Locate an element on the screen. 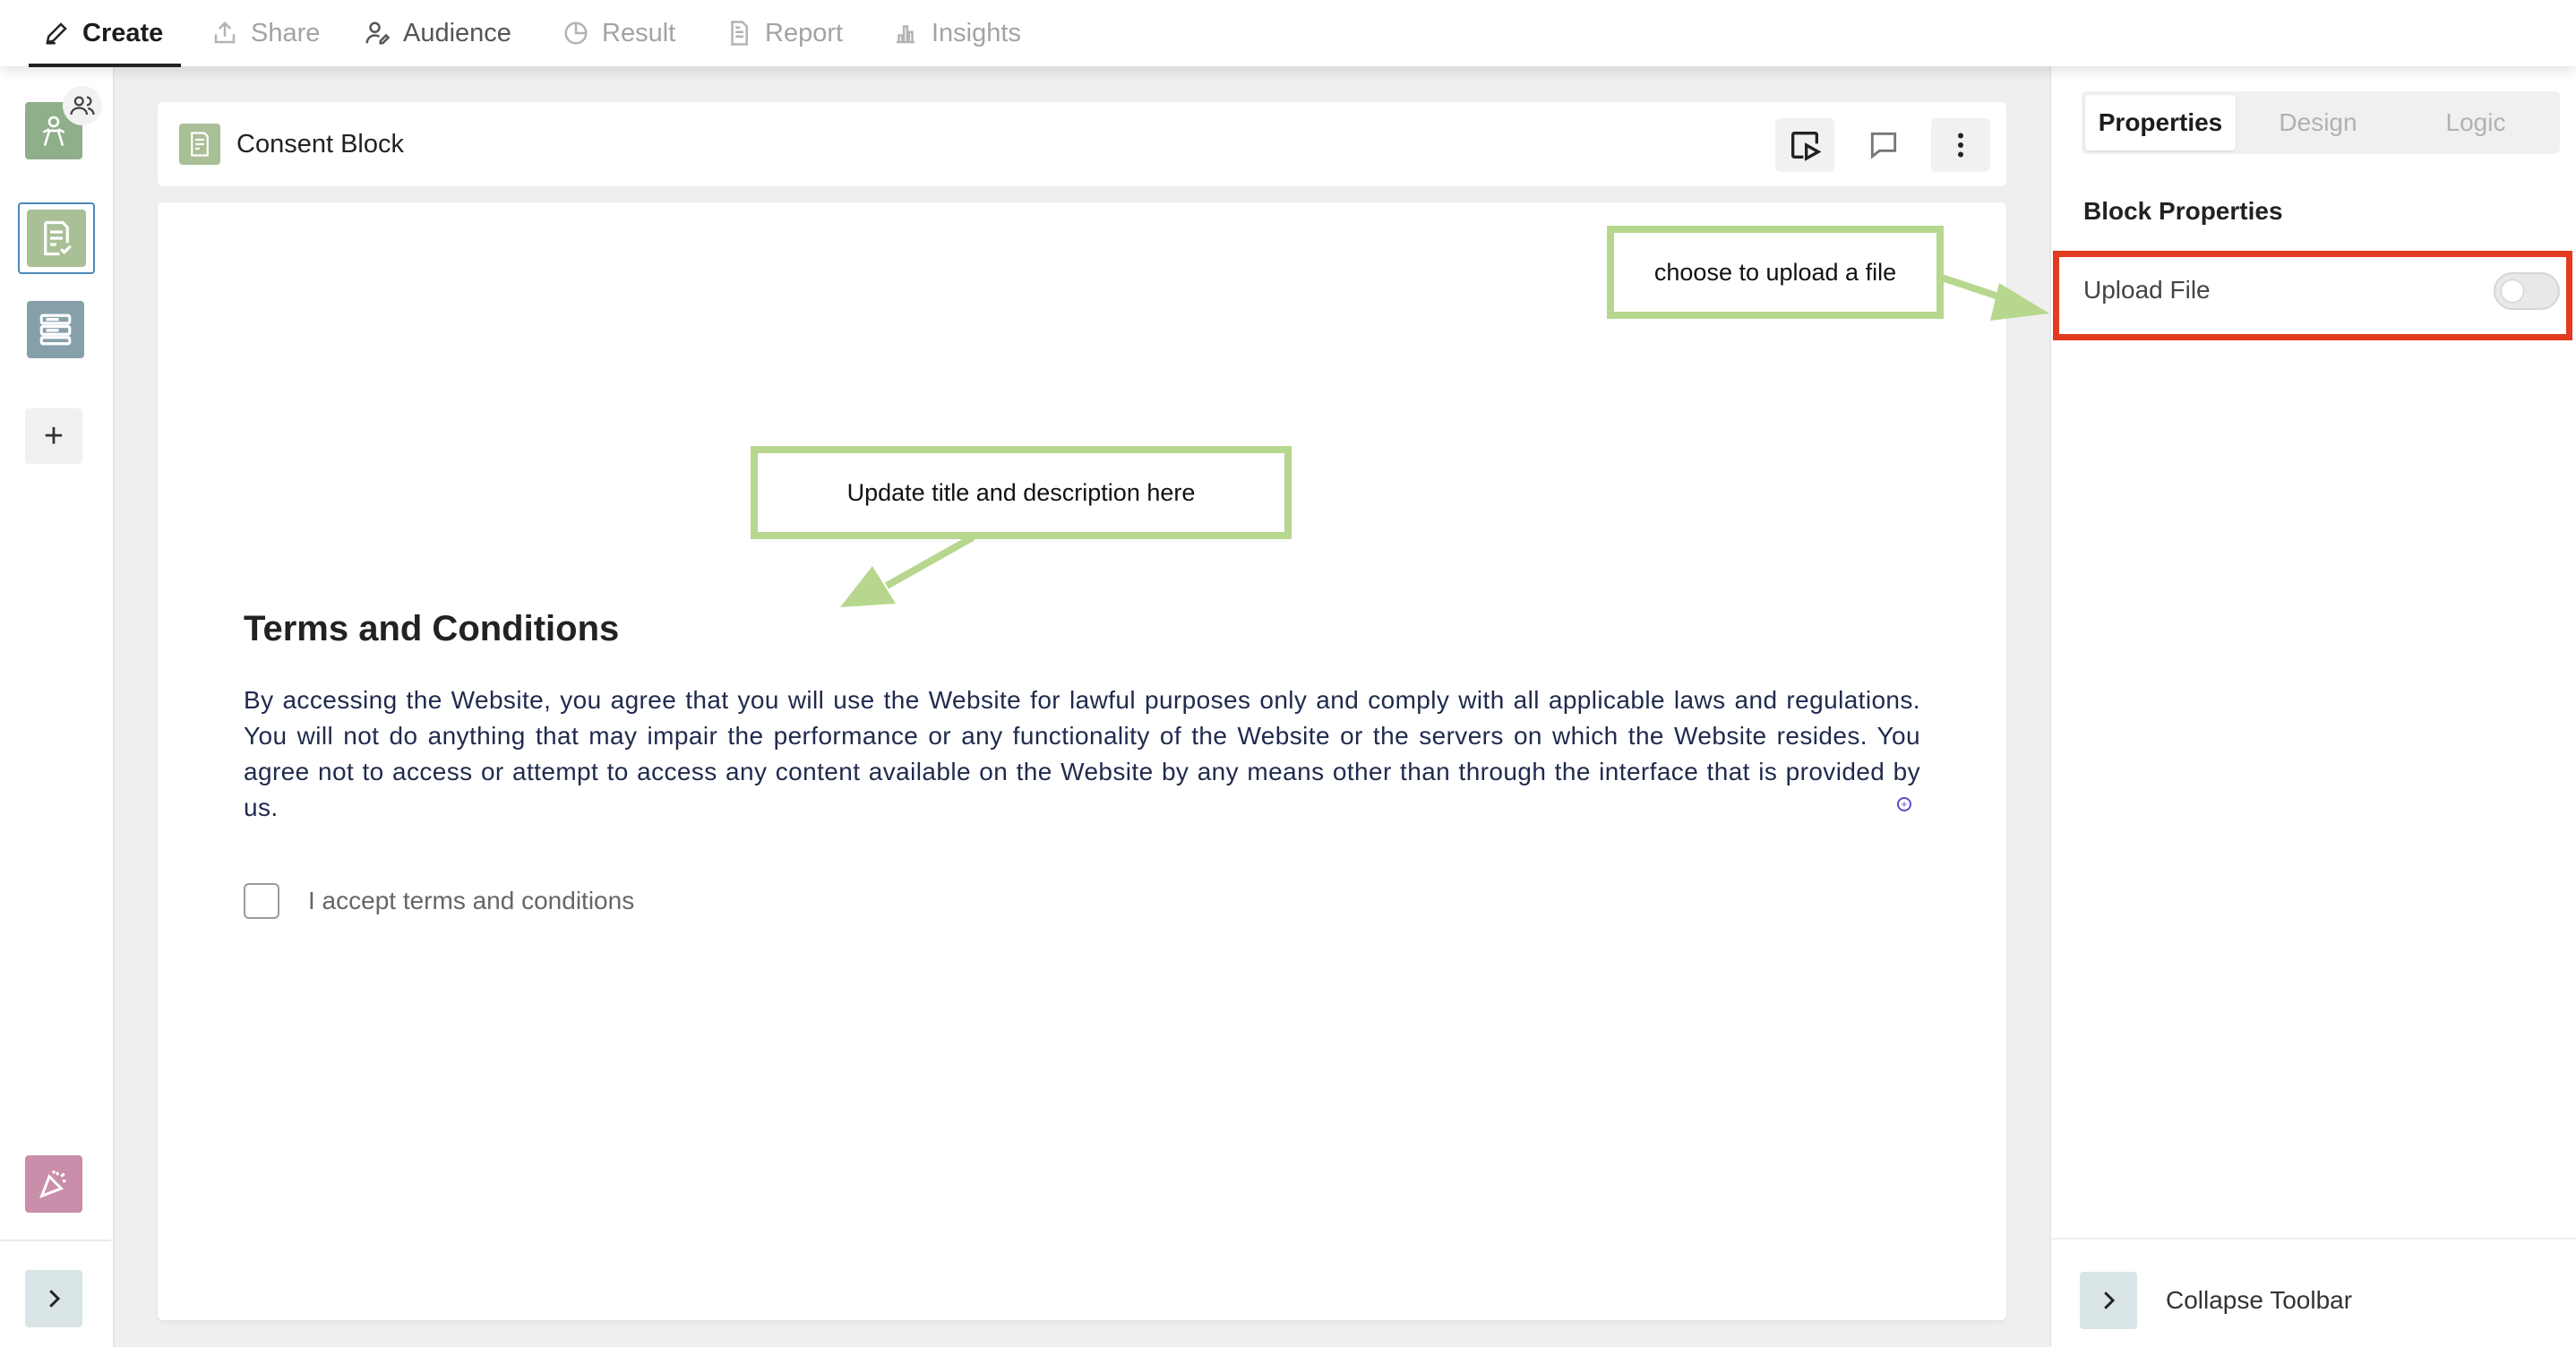 This screenshot has height=1347, width=2576. tab-audience: Audience is located at coordinates (437, 33).